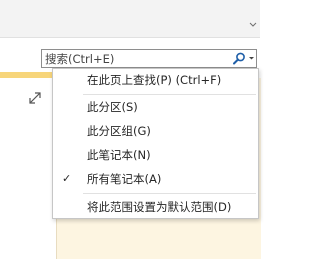  What do you see at coordinates (119, 131) in the screenshot?
I see `menu-item-label: 此分区组(G)` at bounding box center [119, 131].